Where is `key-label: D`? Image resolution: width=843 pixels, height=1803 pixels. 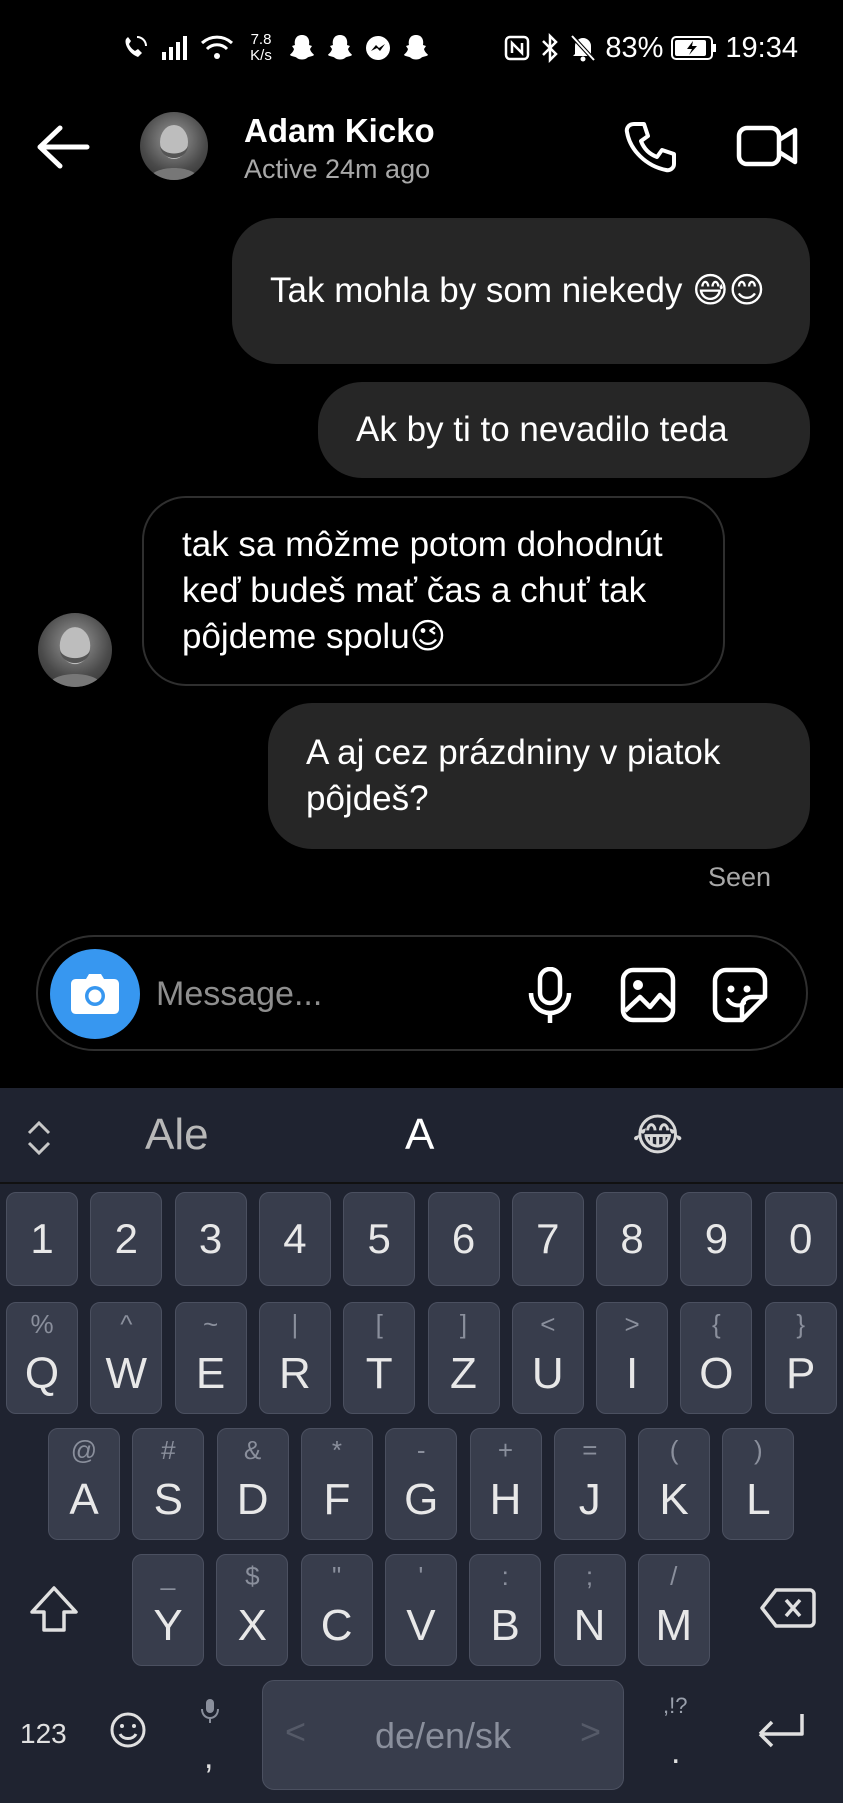 key-label: D is located at coordinates (252, 1499).